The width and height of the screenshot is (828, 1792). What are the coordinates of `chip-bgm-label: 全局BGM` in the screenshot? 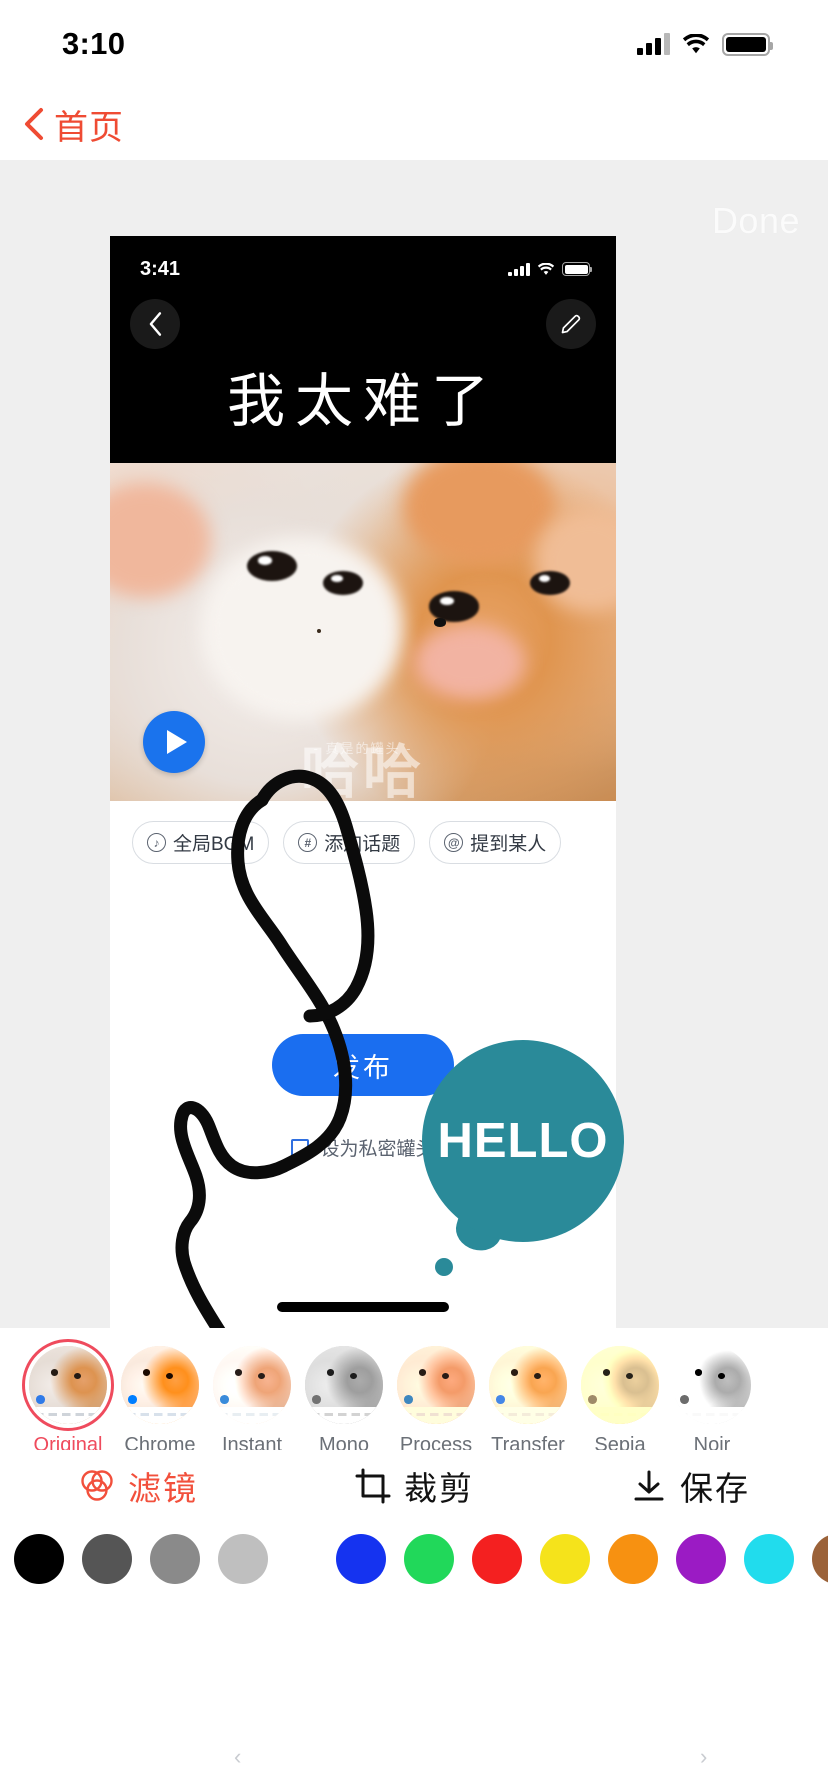 It's located at (214, 844).